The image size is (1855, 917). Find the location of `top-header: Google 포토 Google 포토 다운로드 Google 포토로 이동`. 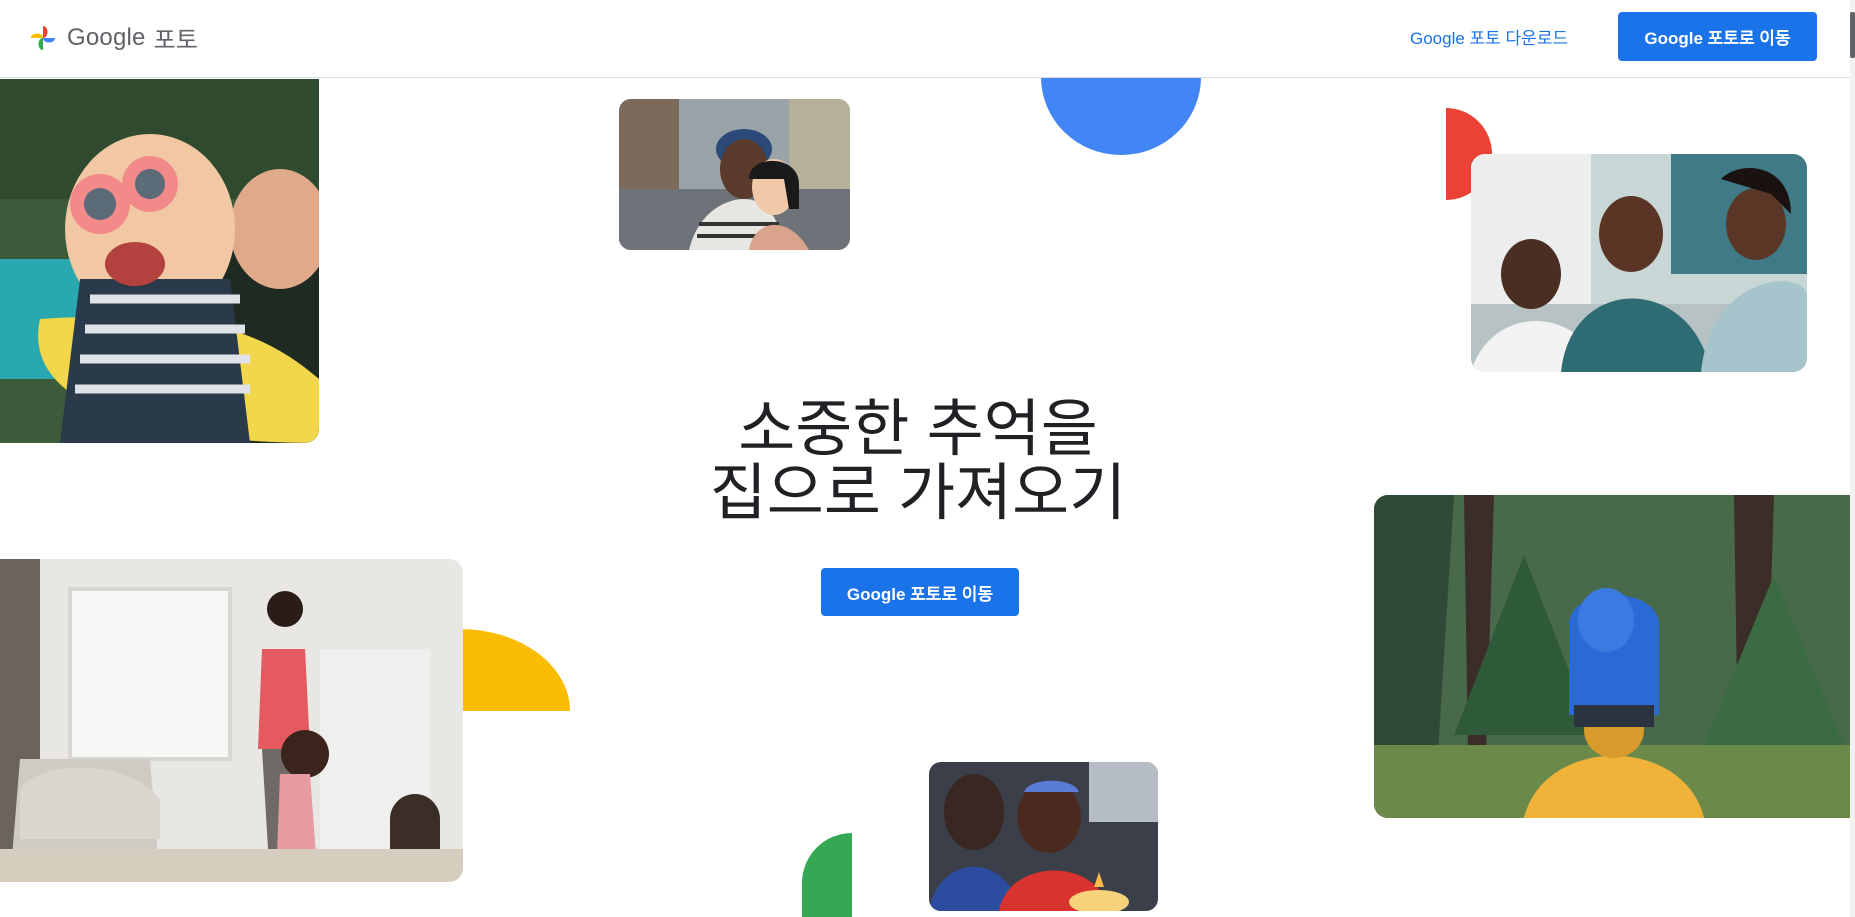

top-header: Google 포토 Google 포토 다운로드 Google 포토로 이동 is located at coordinates (925, 39).